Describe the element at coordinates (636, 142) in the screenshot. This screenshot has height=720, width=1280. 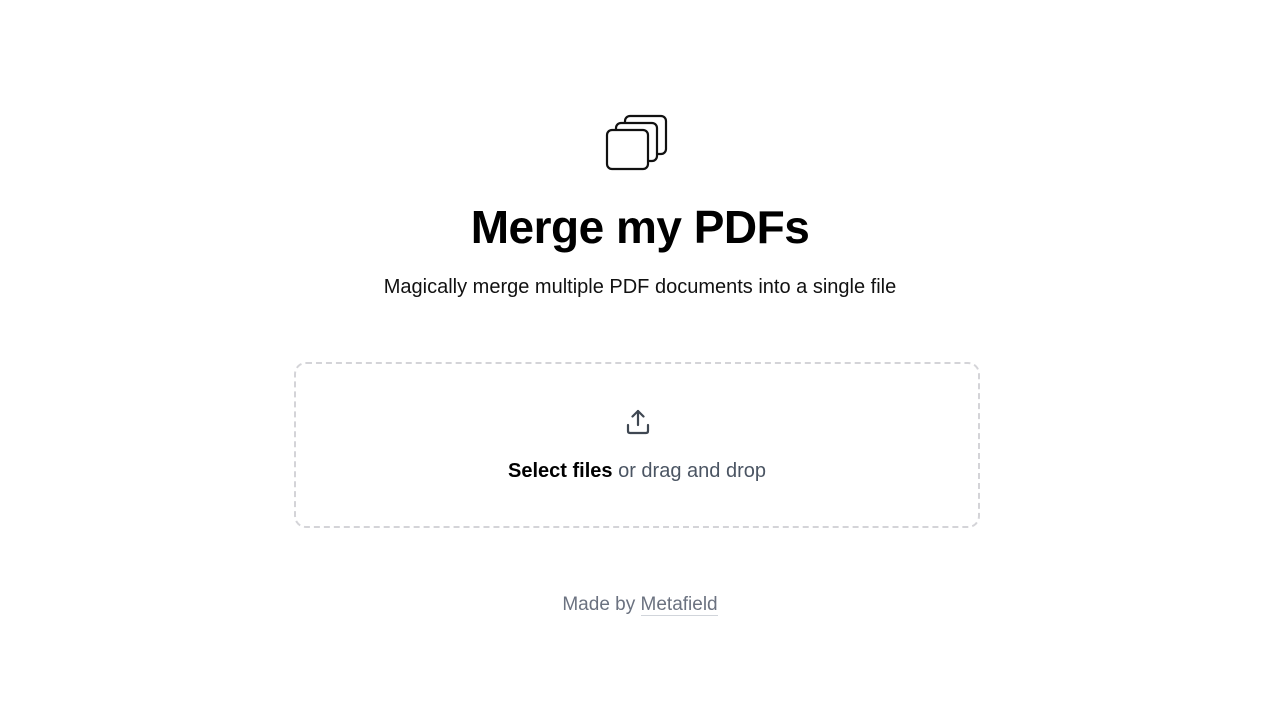
I see `stacked-pages-icon` at that location.